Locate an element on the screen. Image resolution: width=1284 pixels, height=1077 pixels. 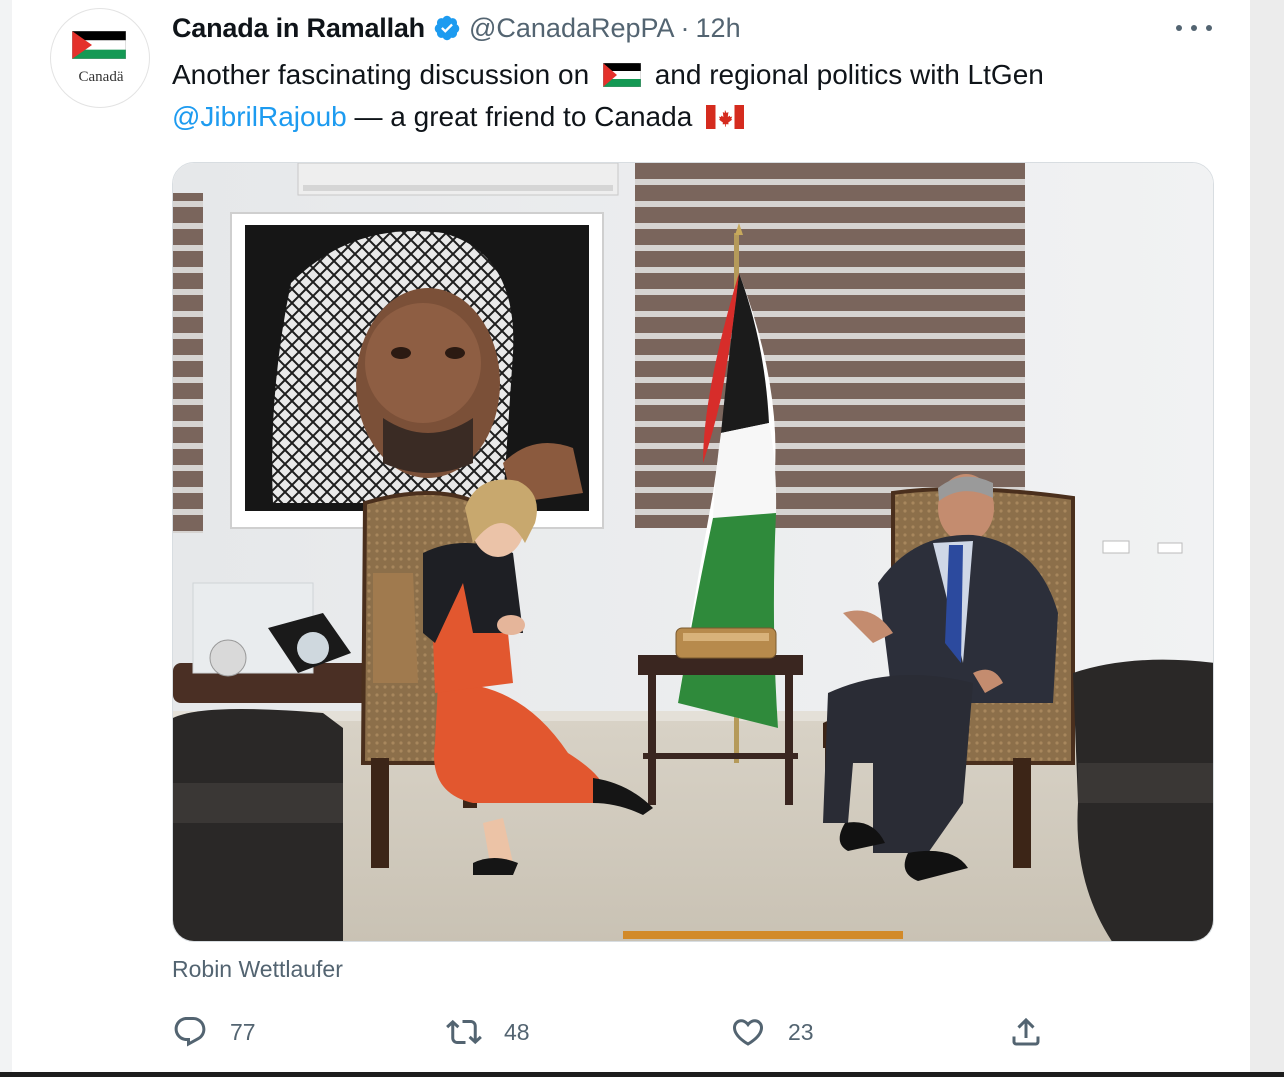
palestine-flag-icon is located at coordinates (621, 75).